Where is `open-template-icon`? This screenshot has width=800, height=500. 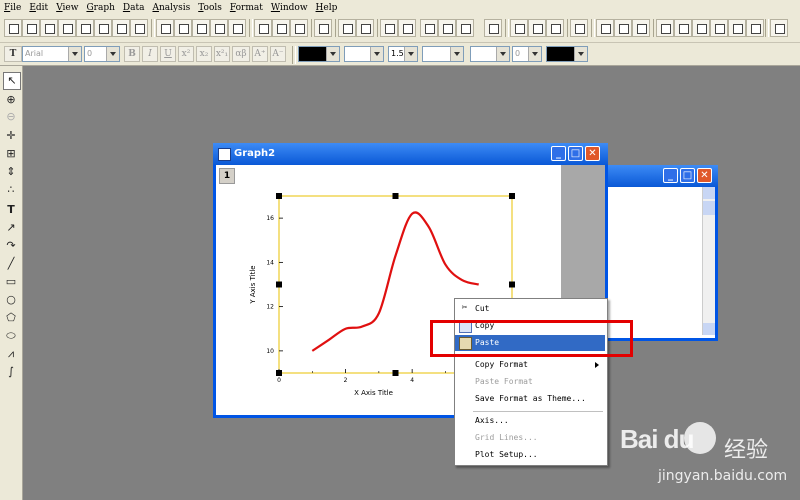
open-template-icon is located at coordinates (183, 28).